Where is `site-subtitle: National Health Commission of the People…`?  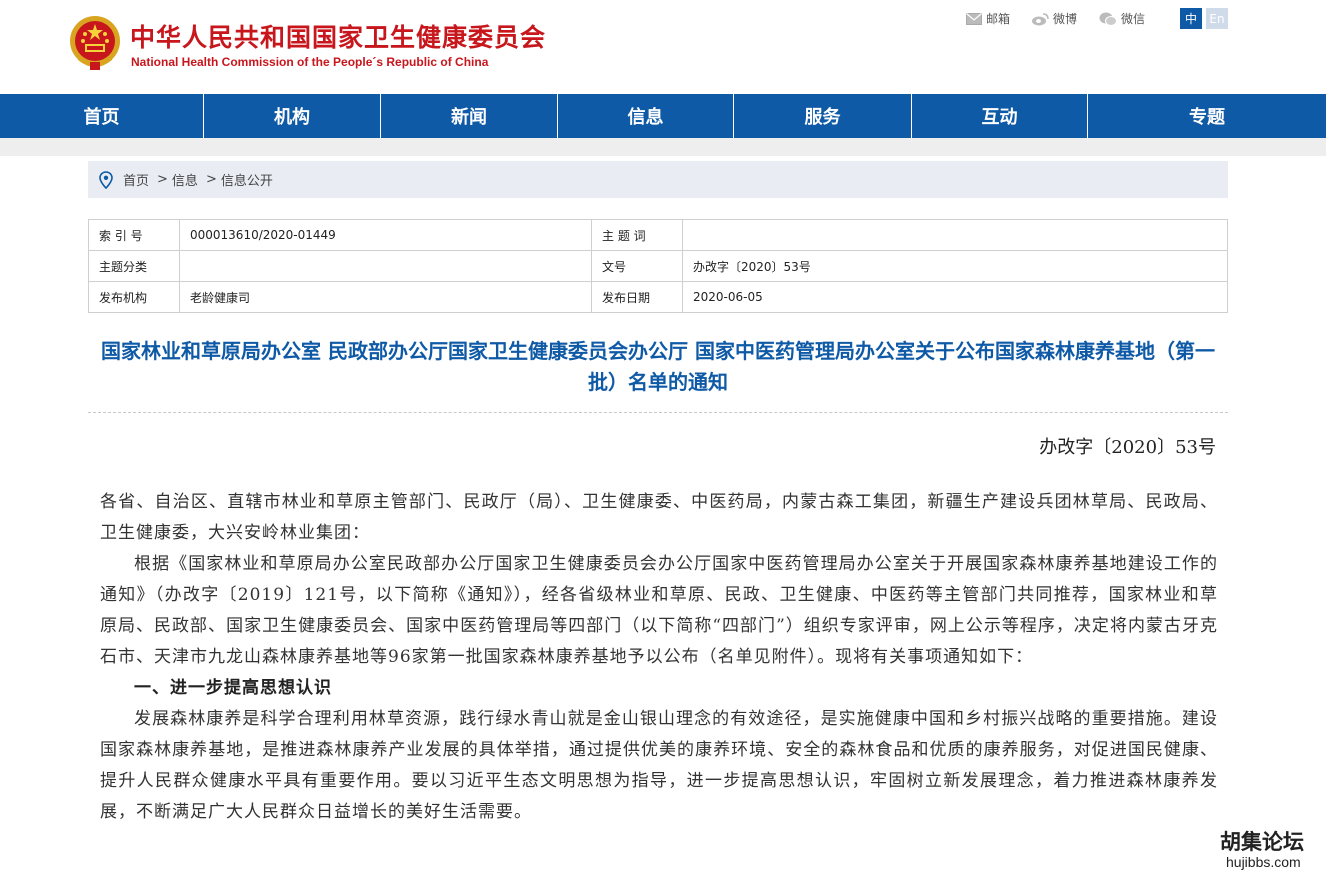 site-subtitle: National Health Commission of the People… is located at coordinates (310, 62).